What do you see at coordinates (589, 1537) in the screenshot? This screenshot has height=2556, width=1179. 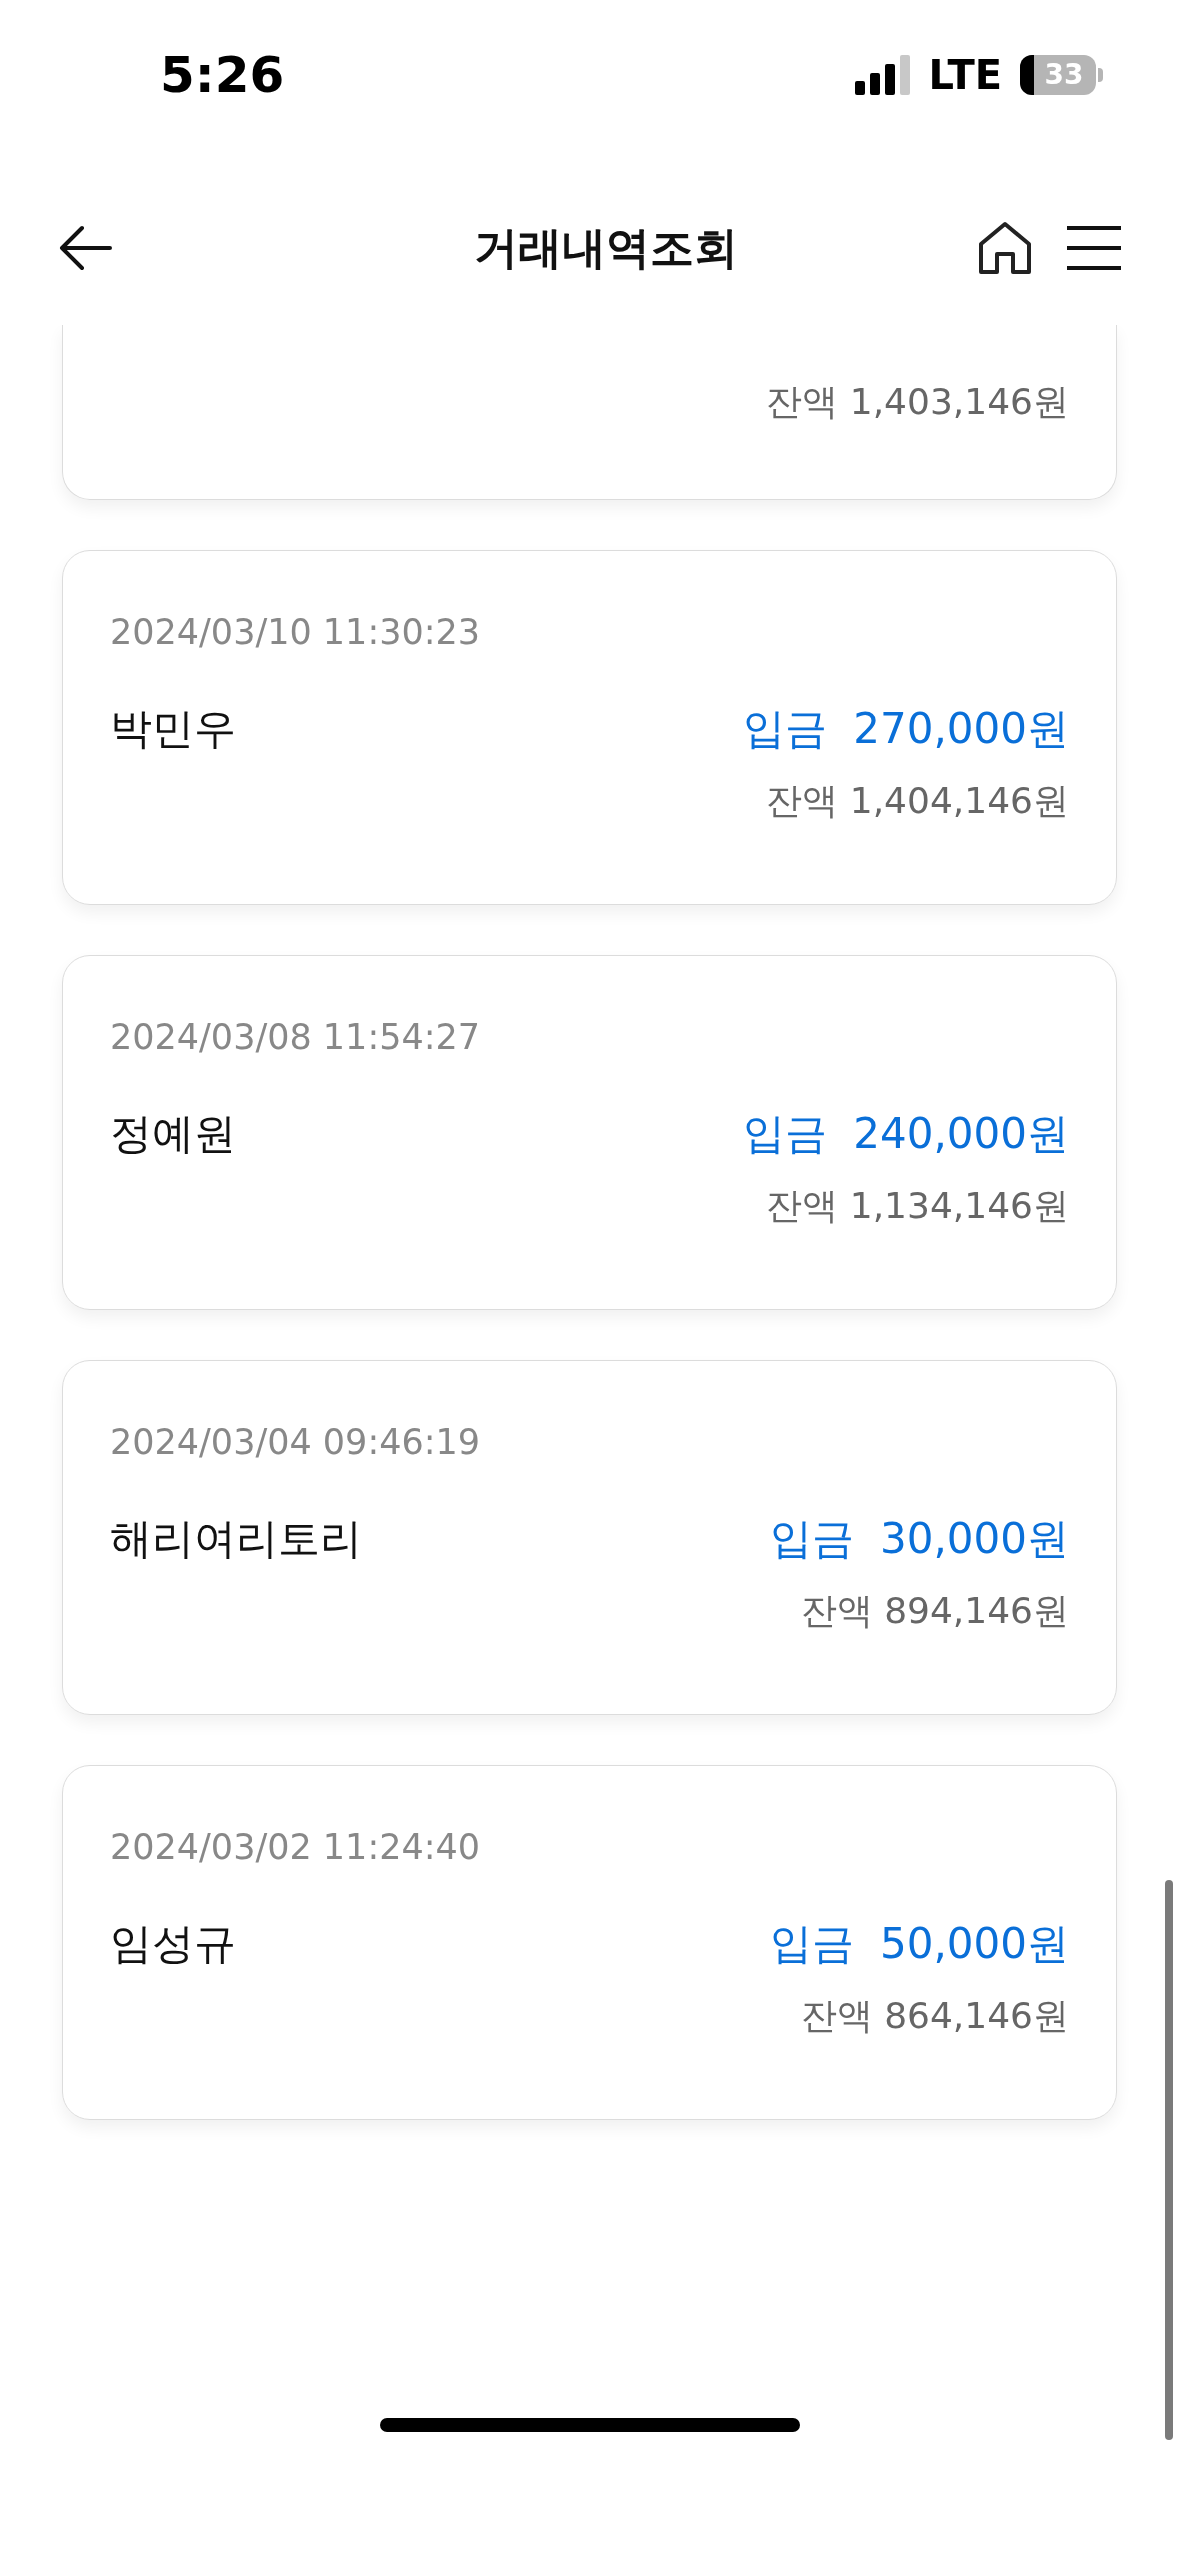 I see `transaction-card: 2024/03/04 09:46:19 해리여리토리 입금 30,000원 잔액 894,146원` at bounding box center [589, 1537].